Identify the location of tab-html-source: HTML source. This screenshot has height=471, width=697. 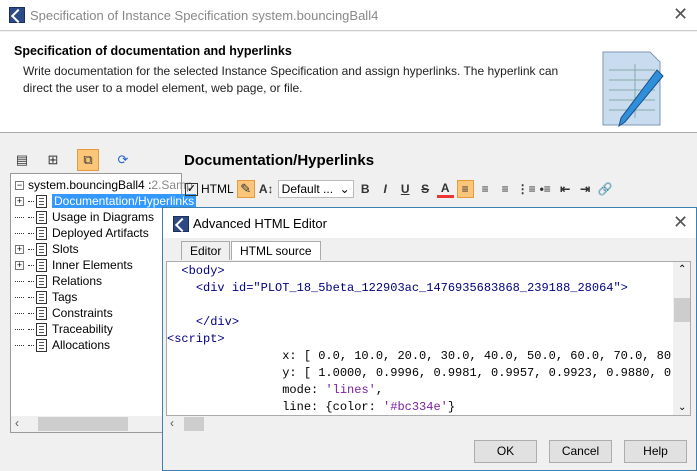
(276, 250).